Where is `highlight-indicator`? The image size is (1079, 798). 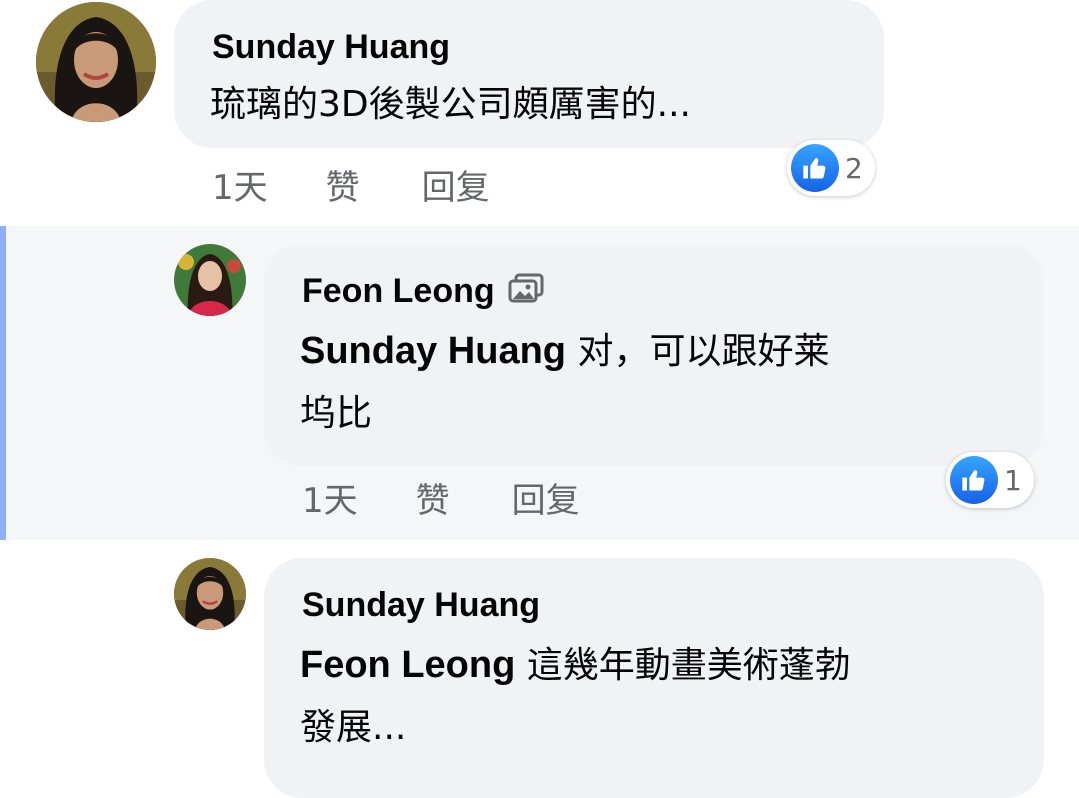 highlight-indicator is located at coordinates (3, 383).